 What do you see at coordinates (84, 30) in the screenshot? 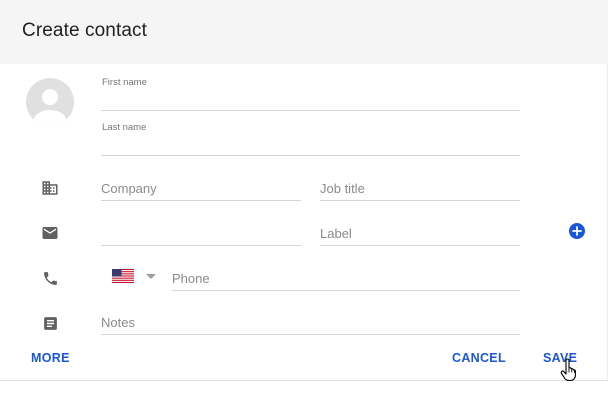
I see `dialog-title: Create contact` at bounding box center [84, 30].